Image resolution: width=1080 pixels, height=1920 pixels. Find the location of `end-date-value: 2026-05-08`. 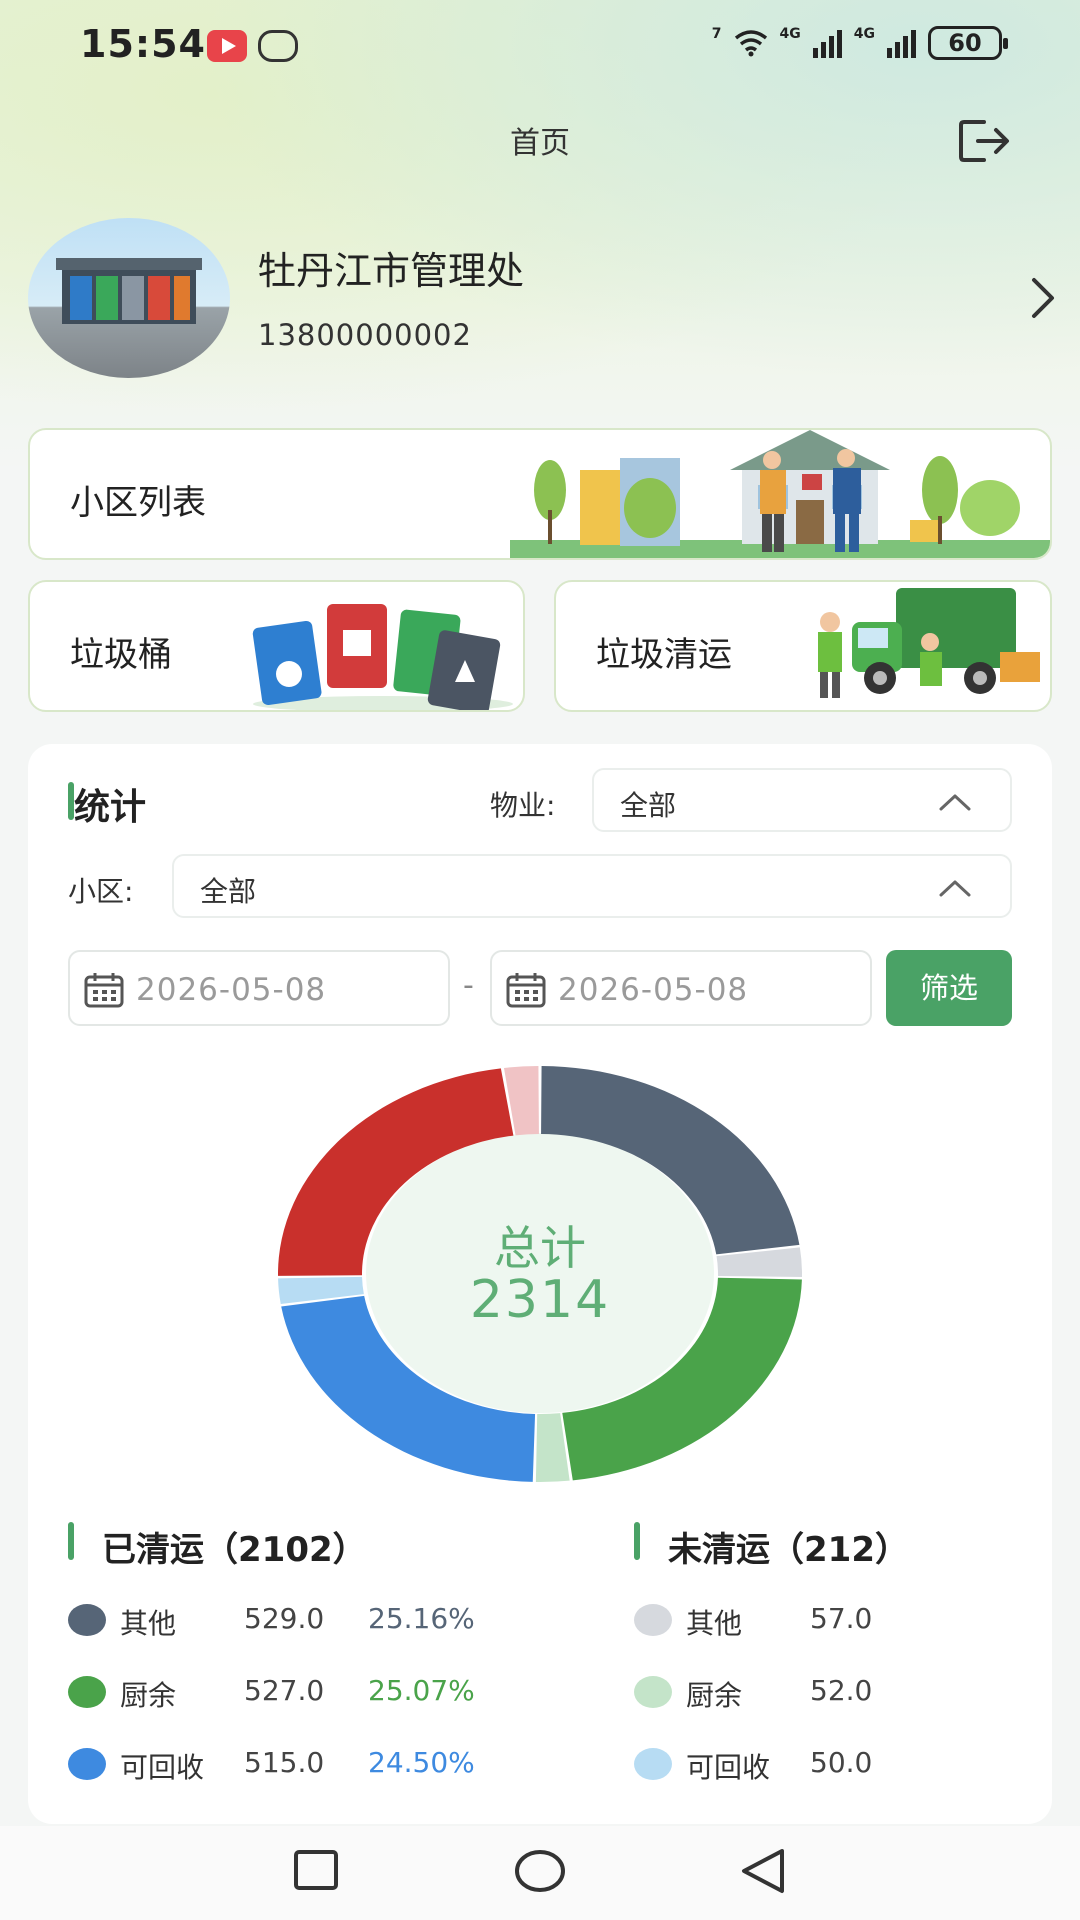

end-date-value: 2026-05-08 is located at coordinates (653, 990).